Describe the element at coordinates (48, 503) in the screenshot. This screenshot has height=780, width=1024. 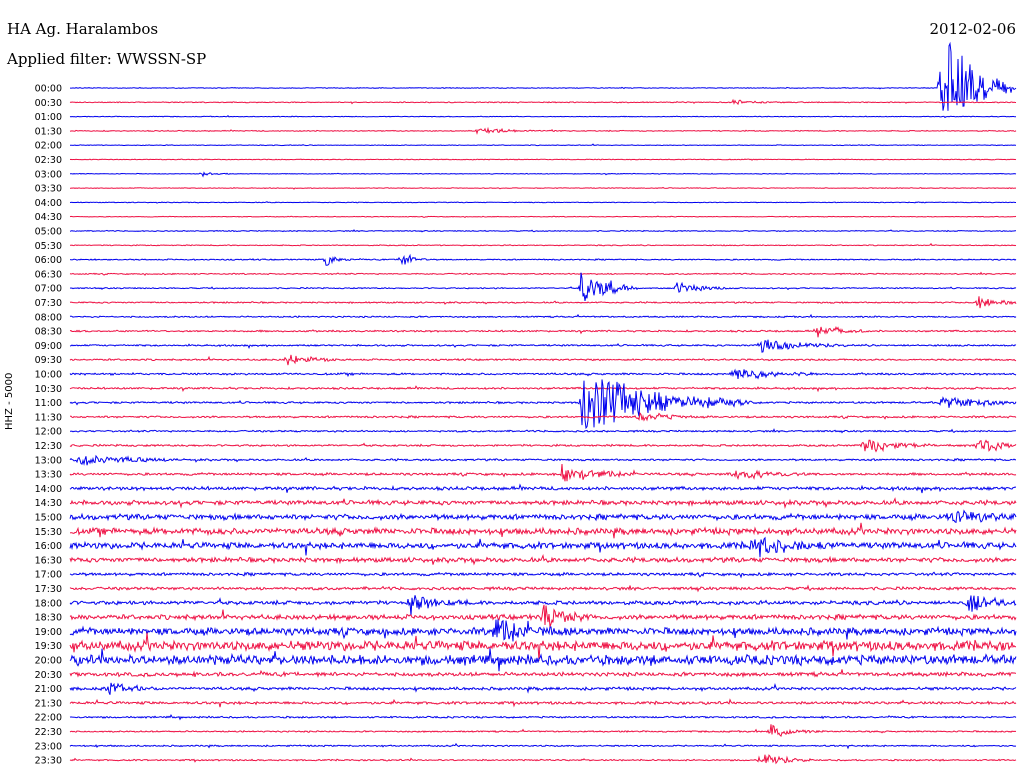
I see `time-tick-label: 14:30` at that location.